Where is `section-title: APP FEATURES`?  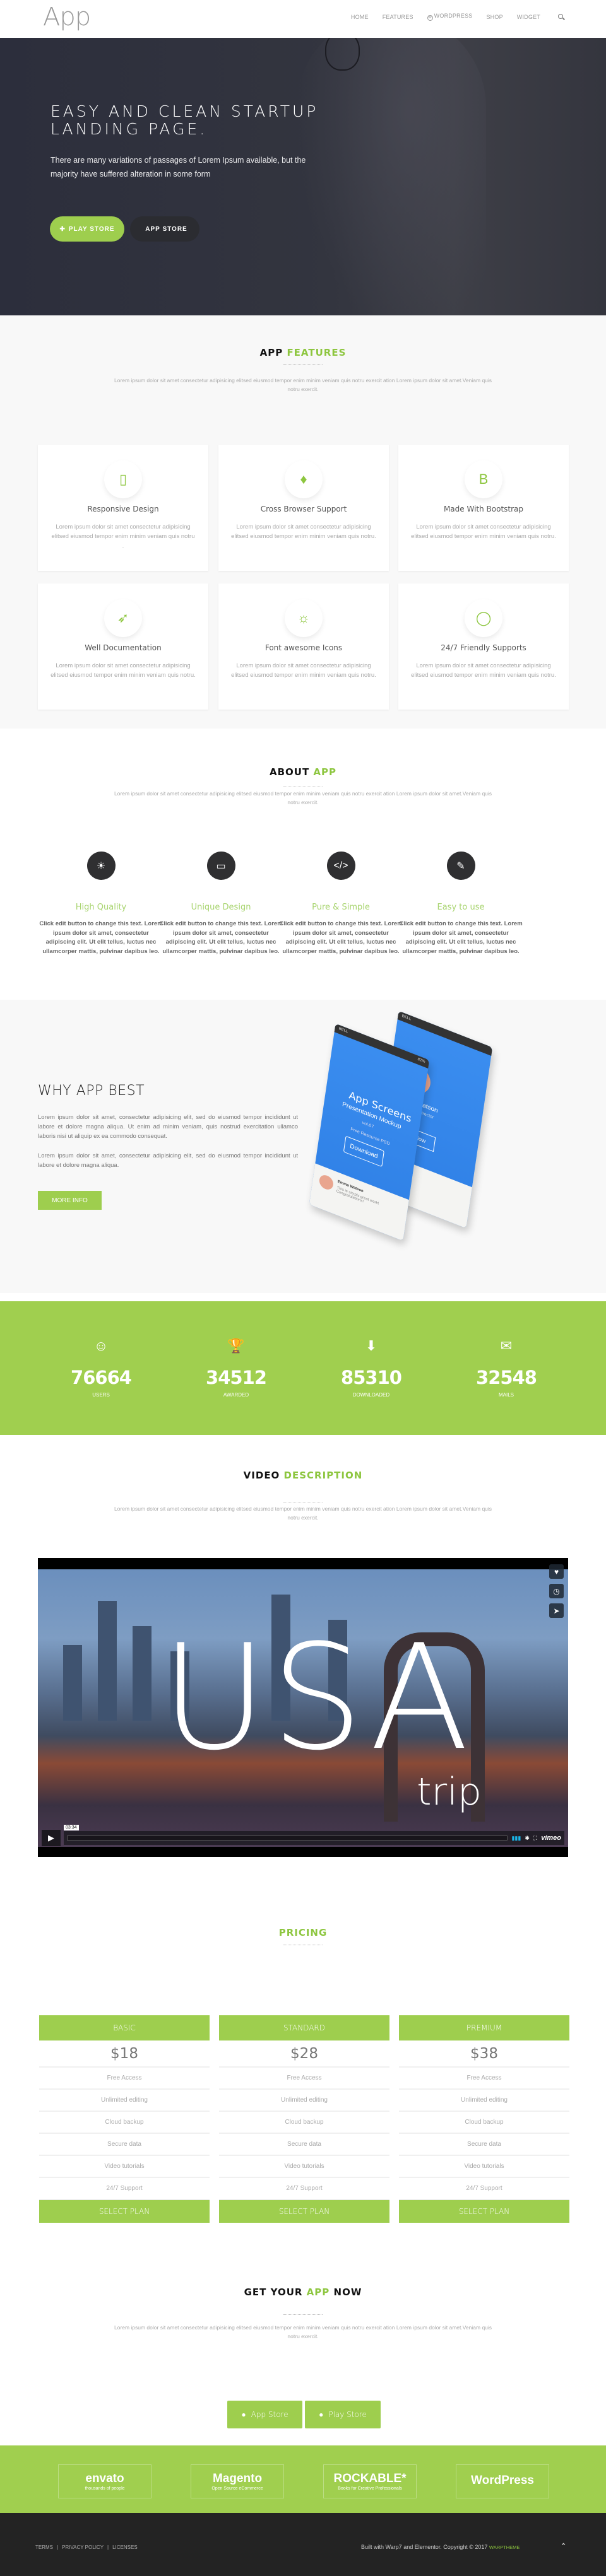
section-title: APP FEATURES is located at coordinates (303, 352).